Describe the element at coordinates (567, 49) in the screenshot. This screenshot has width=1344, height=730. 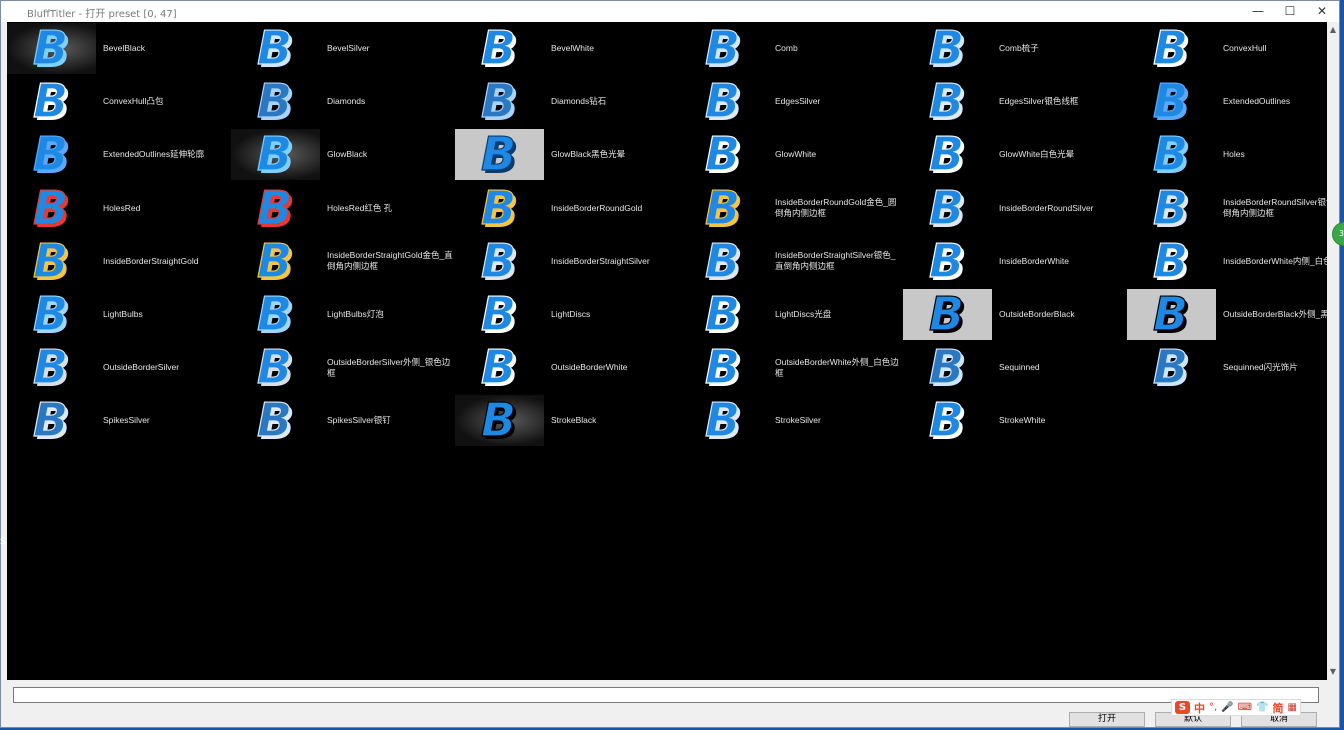
I see `preset-item: B B BevelWhite` at that location.